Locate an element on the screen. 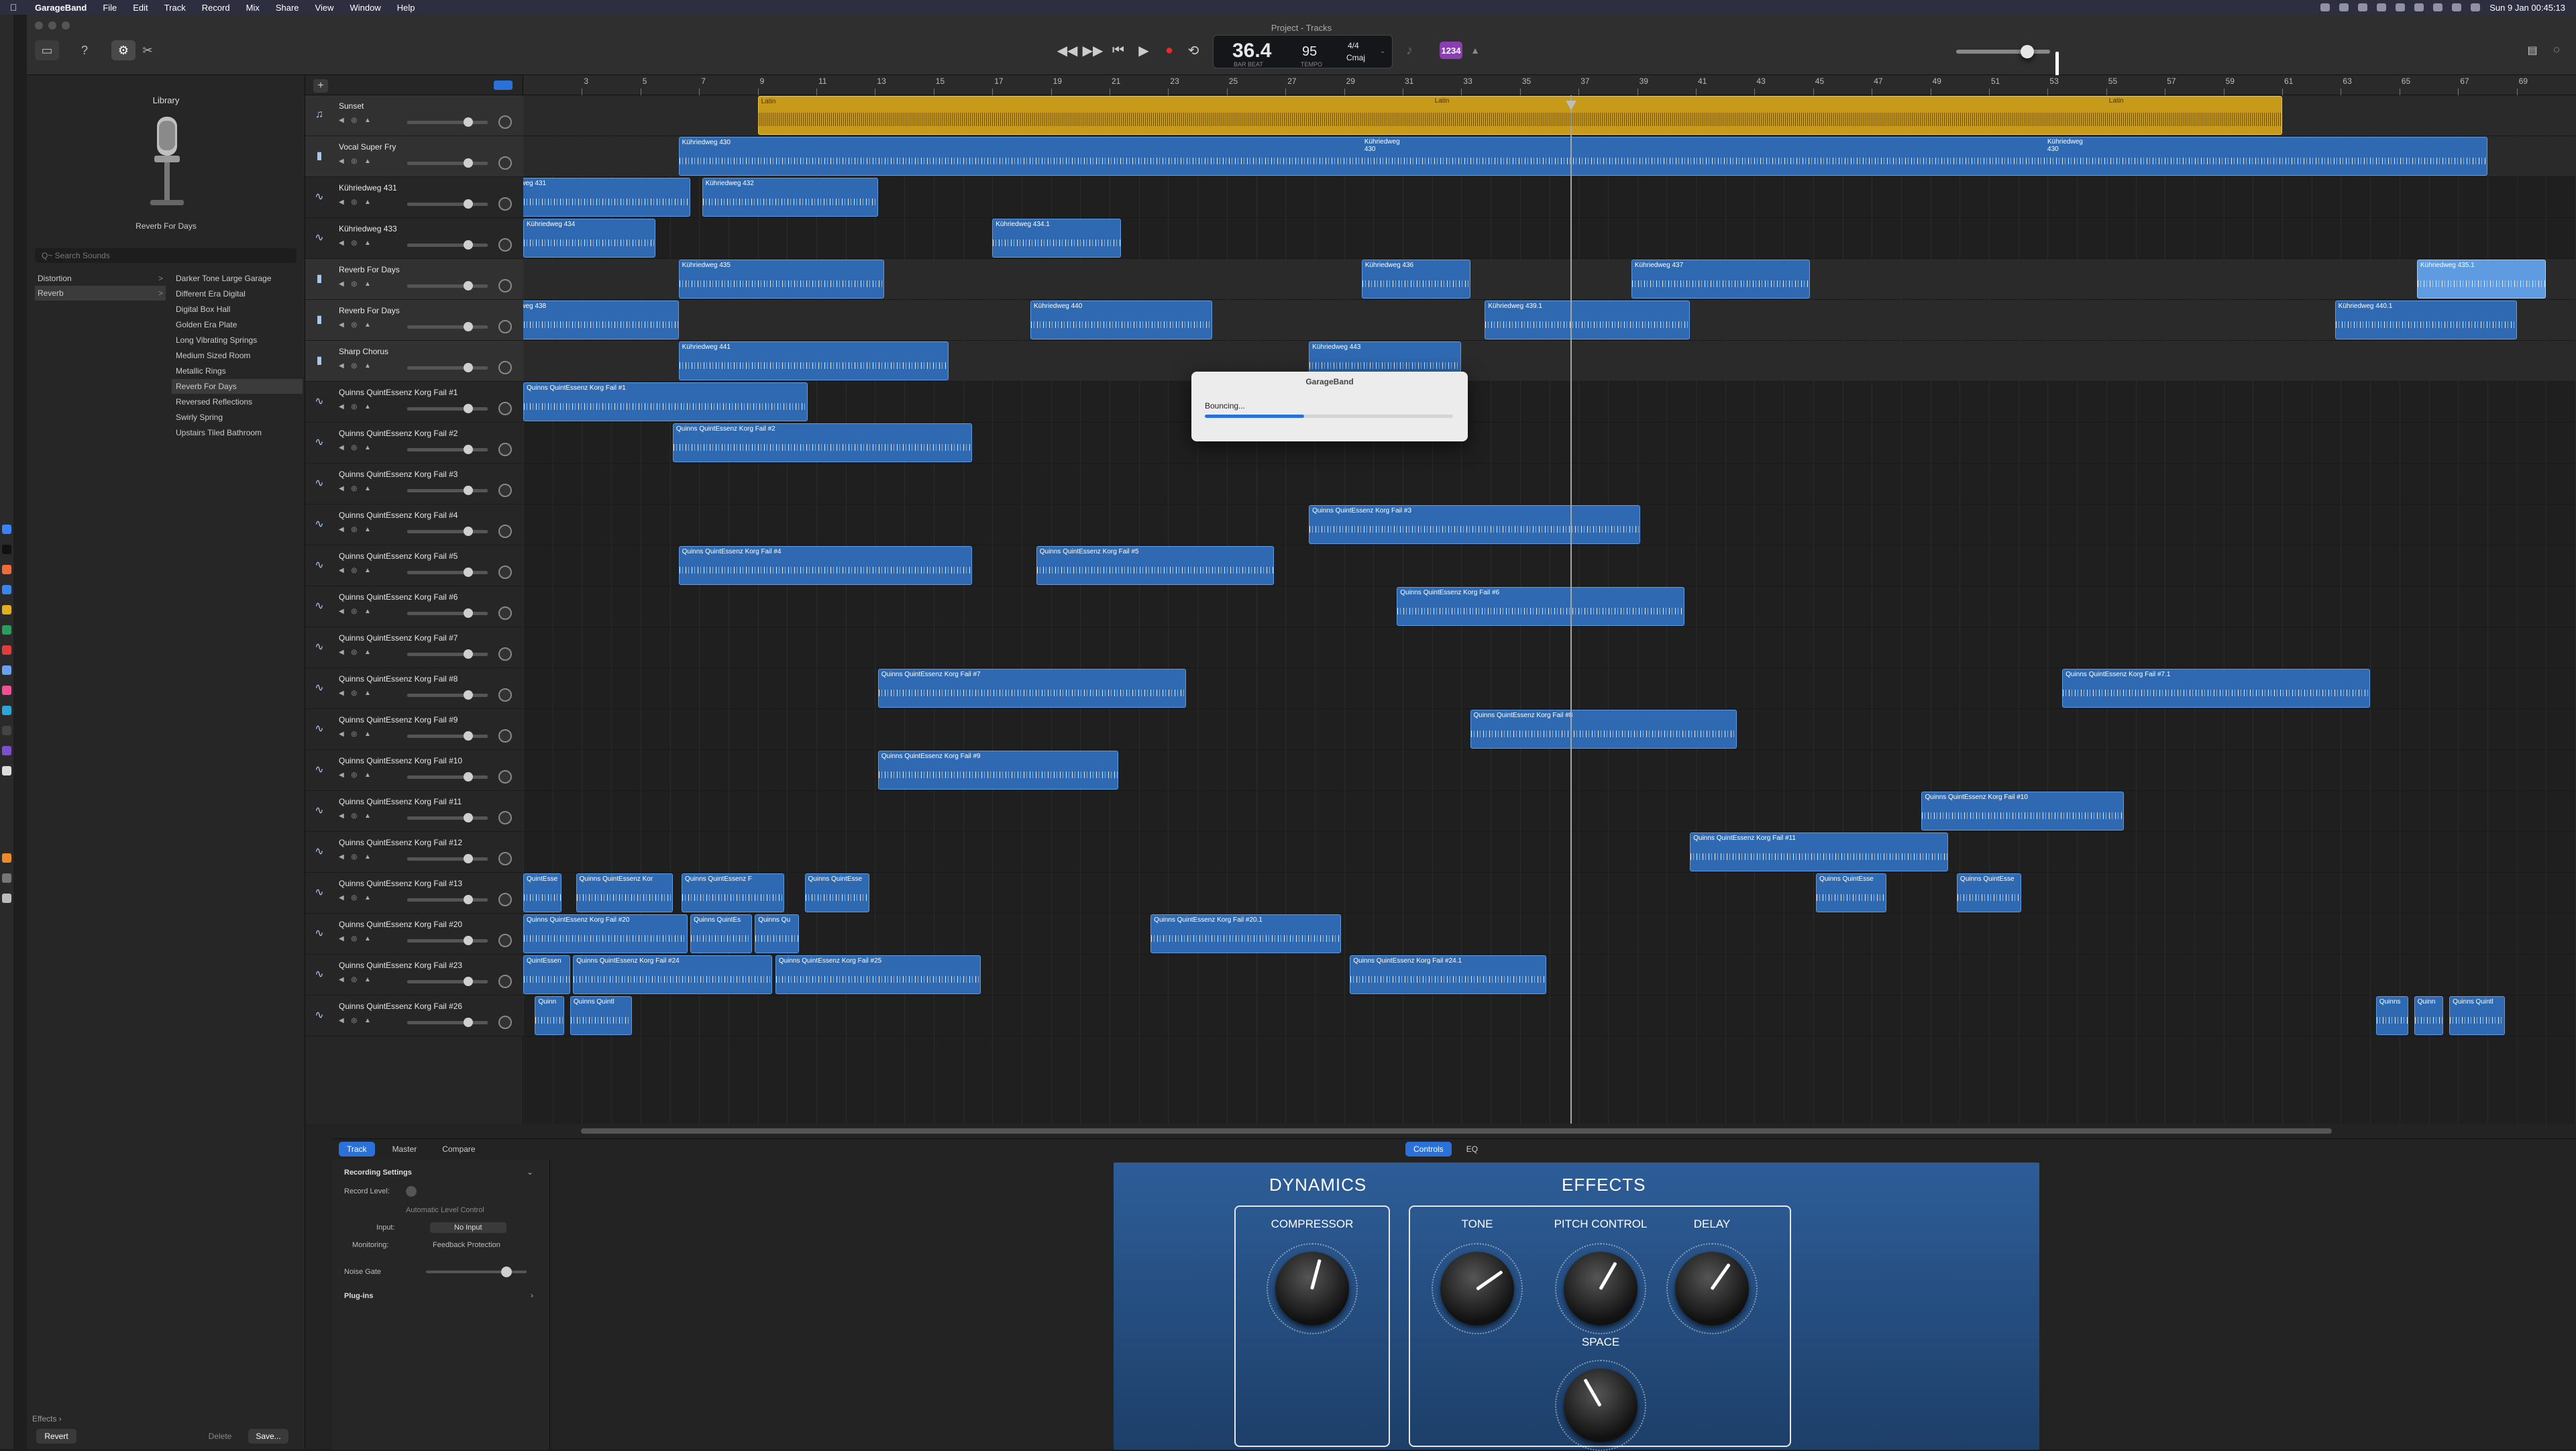  library-preset-item: Golden Era Plate is located at coordinates (237, 324).